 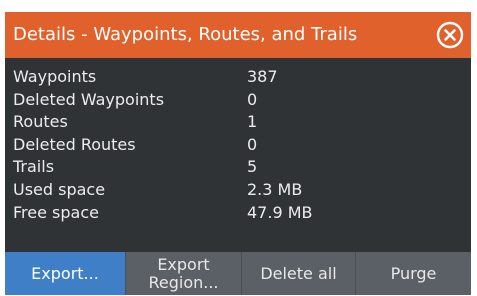 What do you see at coordinates (238, 99) in the screenshot?
I see `detail-row-deleted-waypoints: Deleted Waypoints 0` at bounding box center [238, 99].